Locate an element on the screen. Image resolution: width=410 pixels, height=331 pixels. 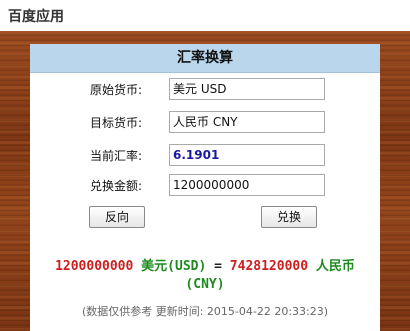
exchange-rate-label: 当前汇率: is located at coordinates (116, 156).